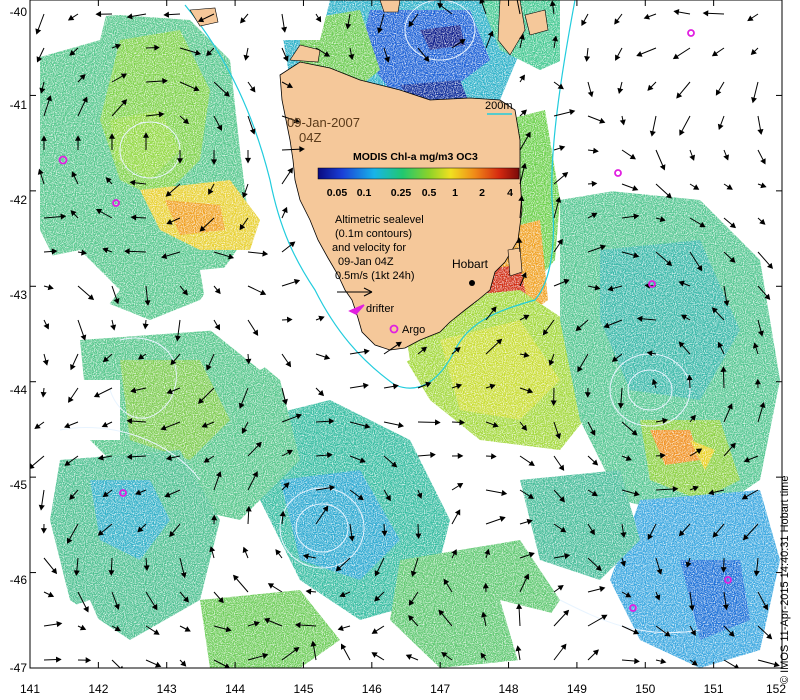  Describe the element at coordinates (235, 689) in the screenshot. I see `x-tick-label: 144` at that location.